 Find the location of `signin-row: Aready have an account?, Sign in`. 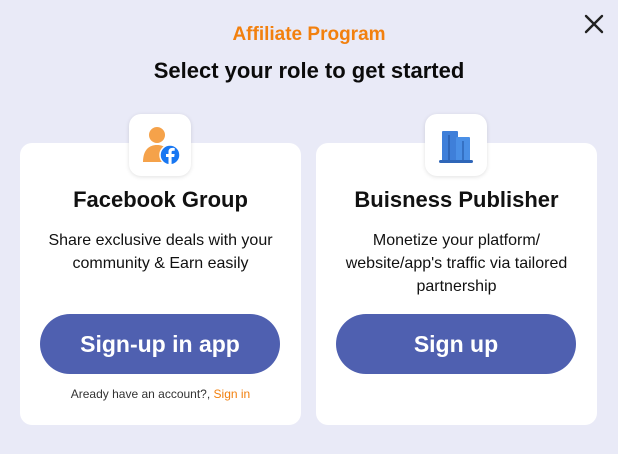

signin-row: Aready have an account?, Sign in is located at coordinates (160, 394).